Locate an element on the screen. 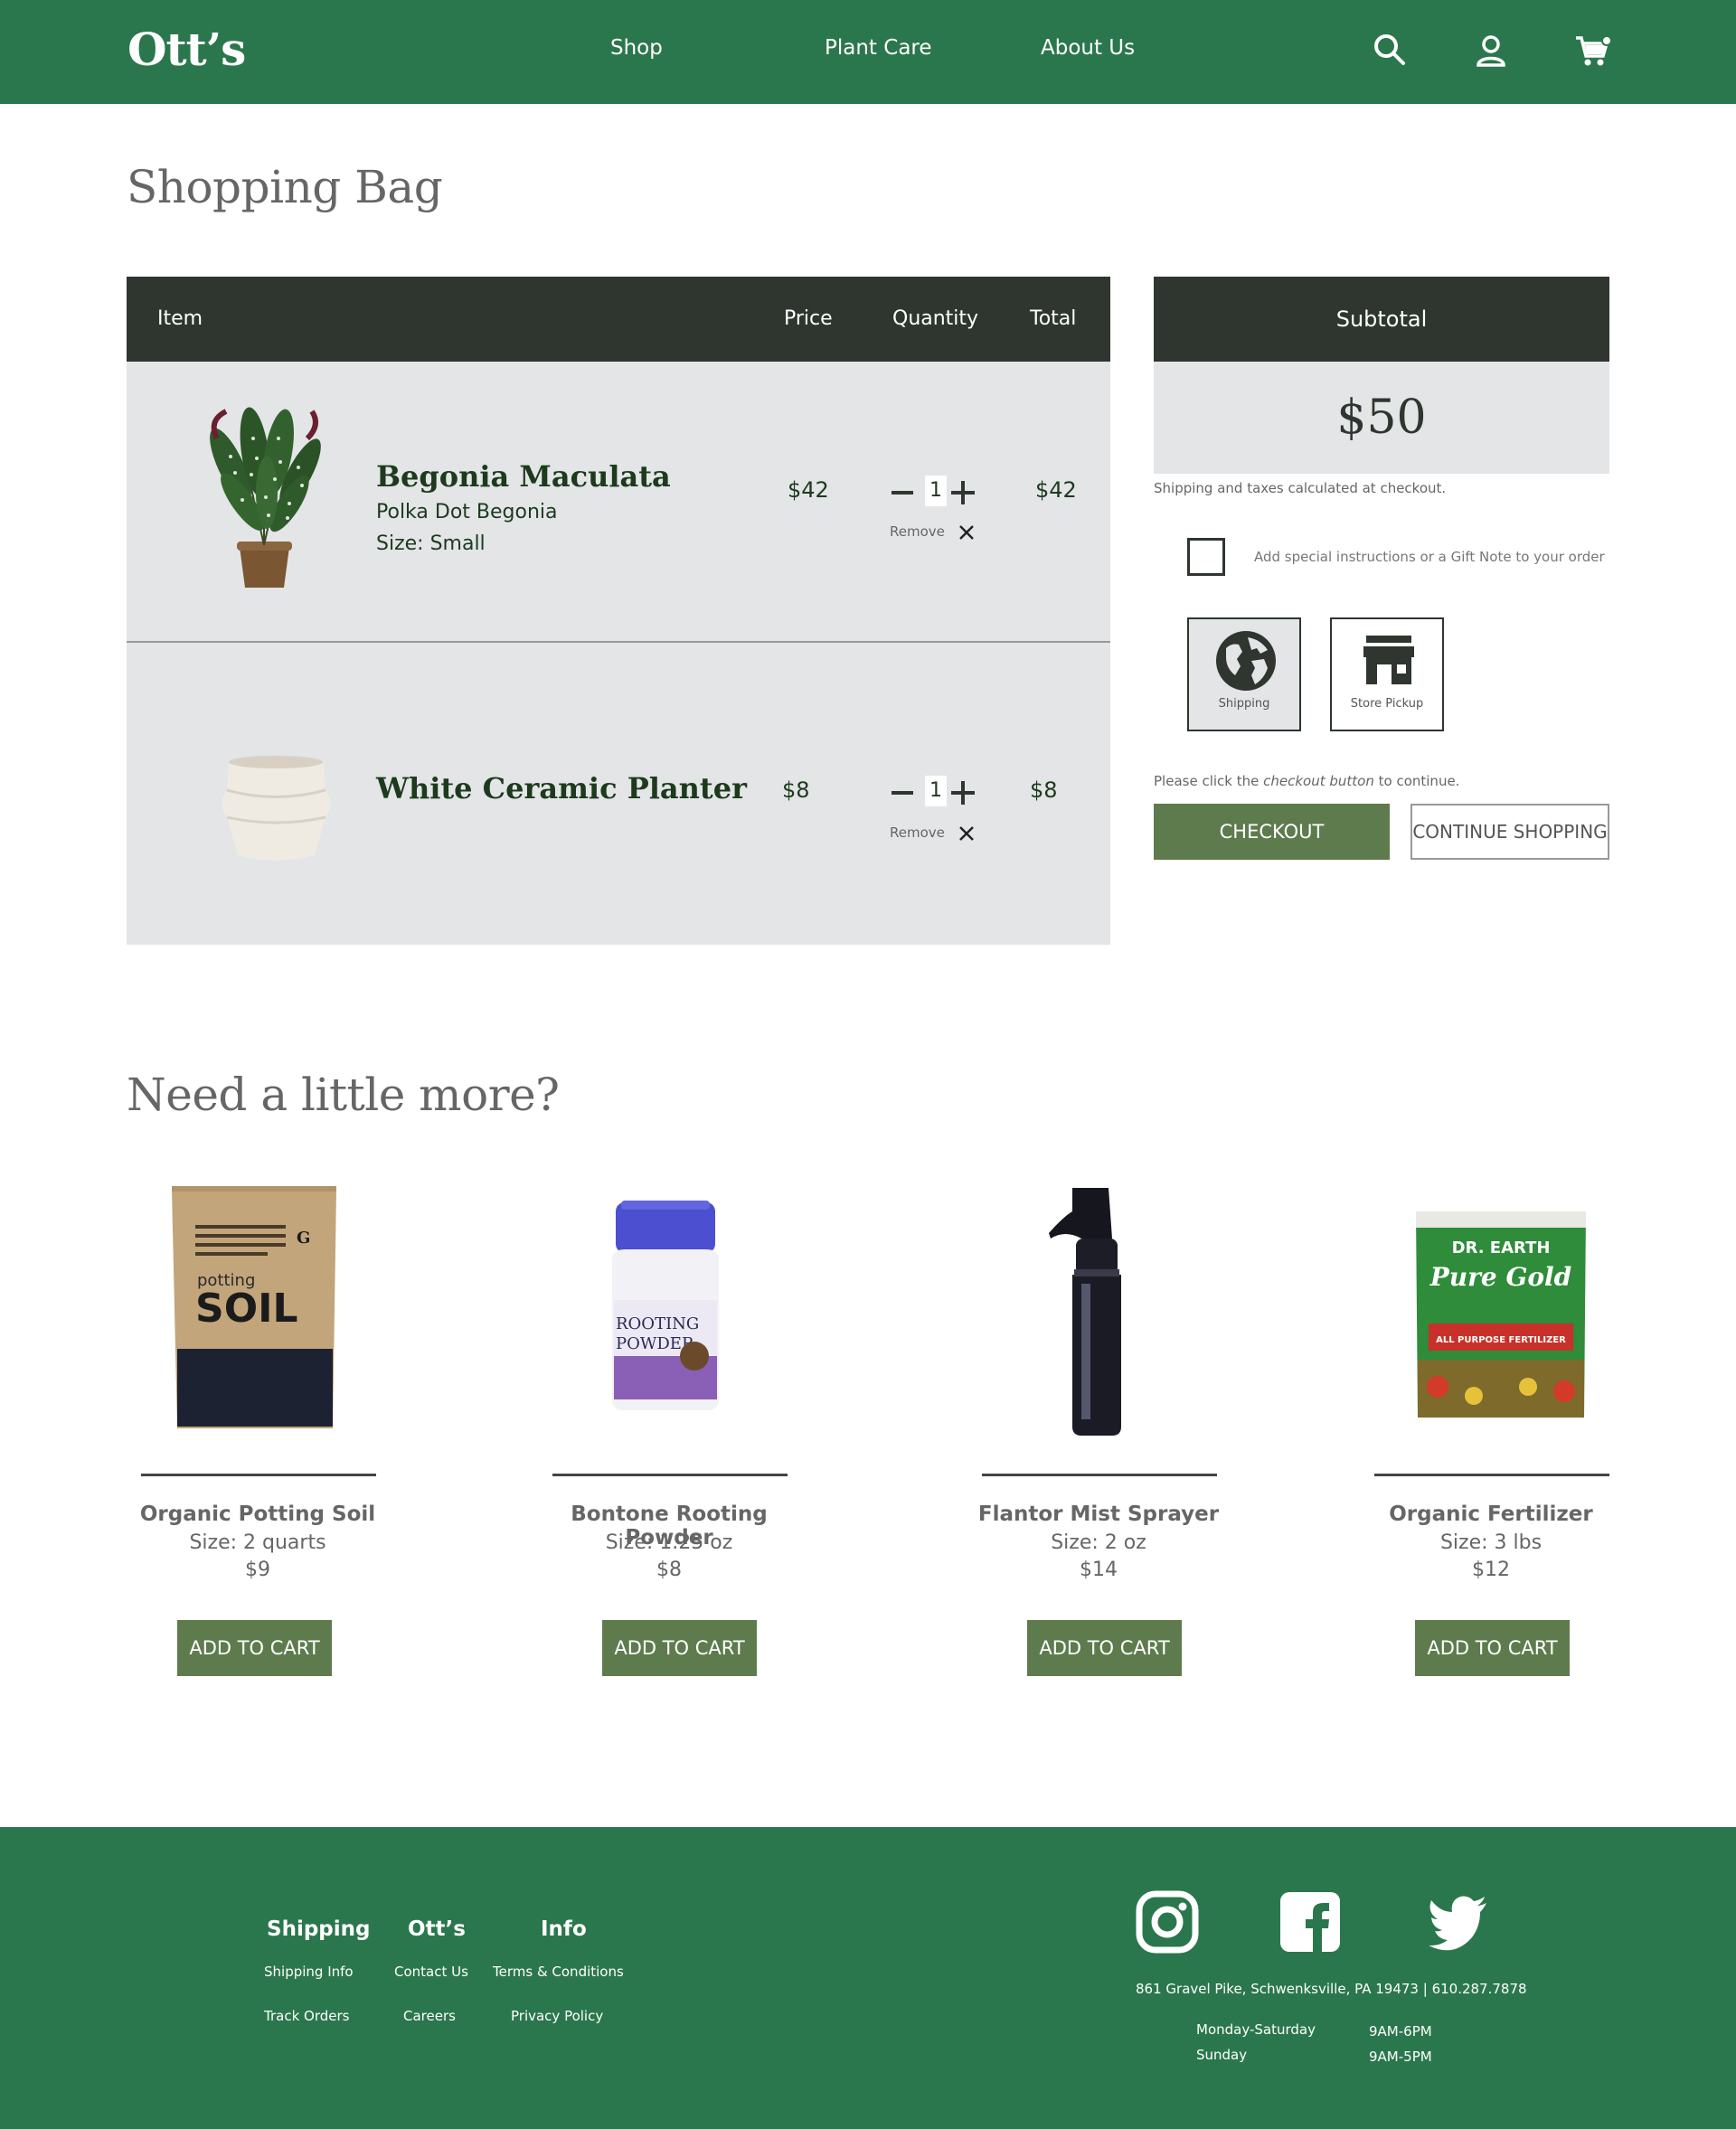  item-subtitle: Polka Dot Begonia is located at coordinates (467, 512).